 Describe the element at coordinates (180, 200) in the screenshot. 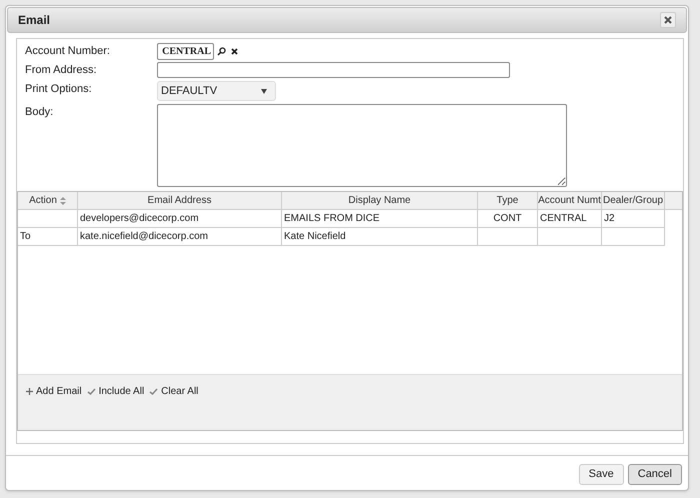

I see `column-header: Email Address` at that location.